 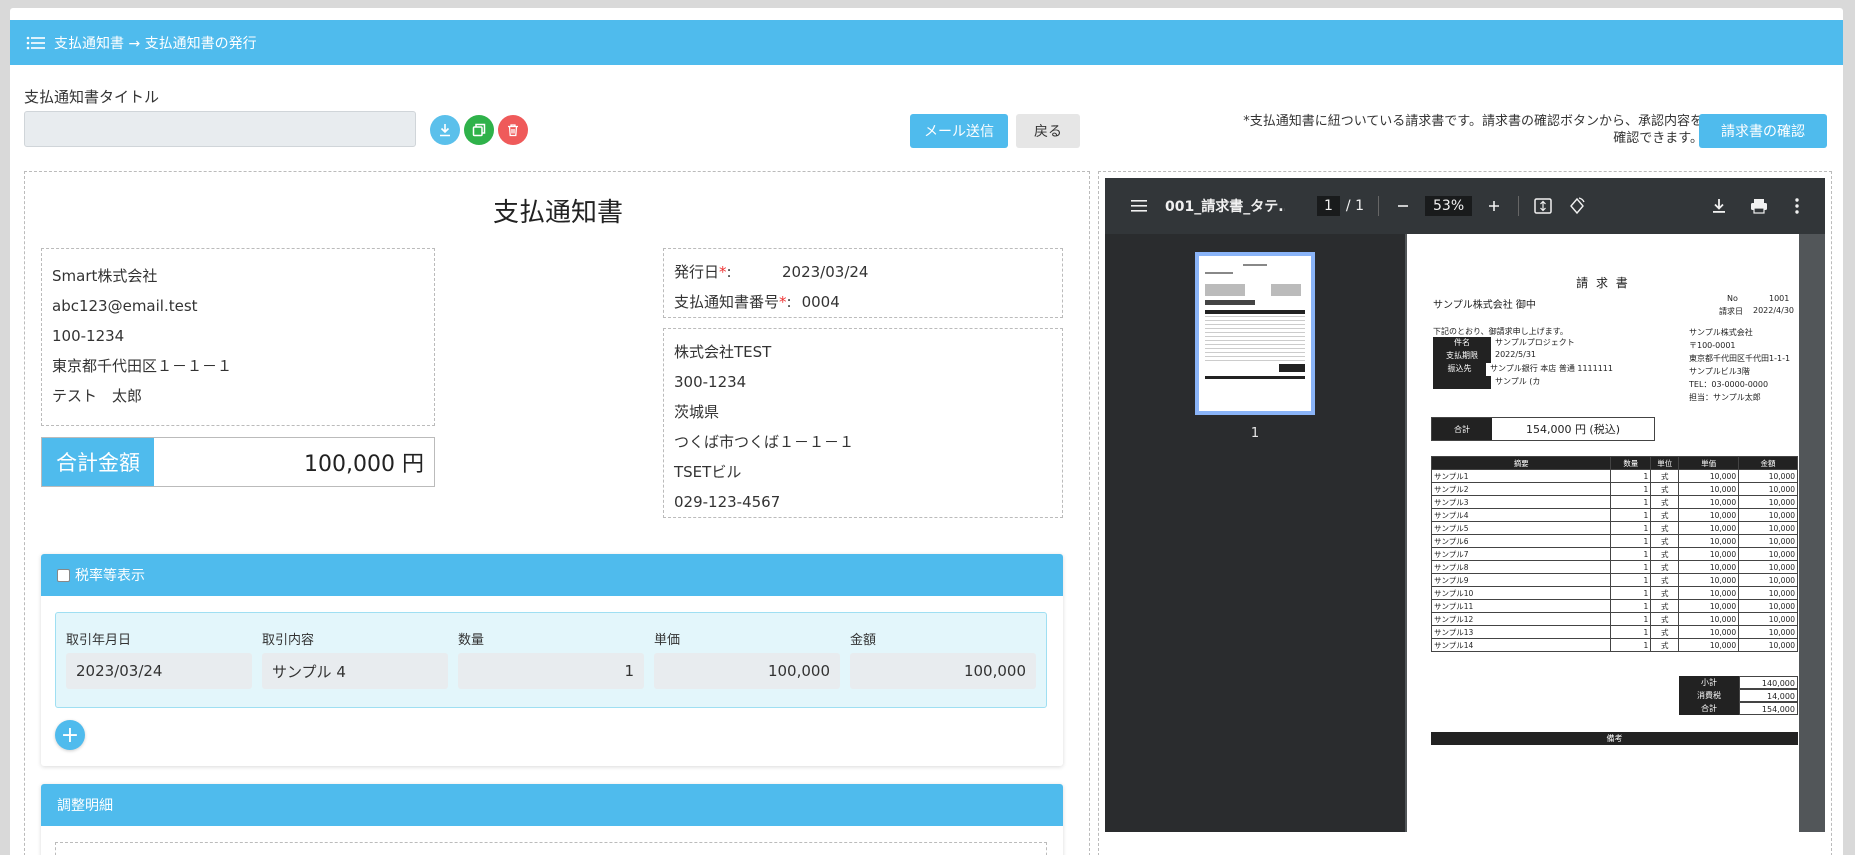 I want to click on issue-date-label: 発行日, so click(x=697, y=272).